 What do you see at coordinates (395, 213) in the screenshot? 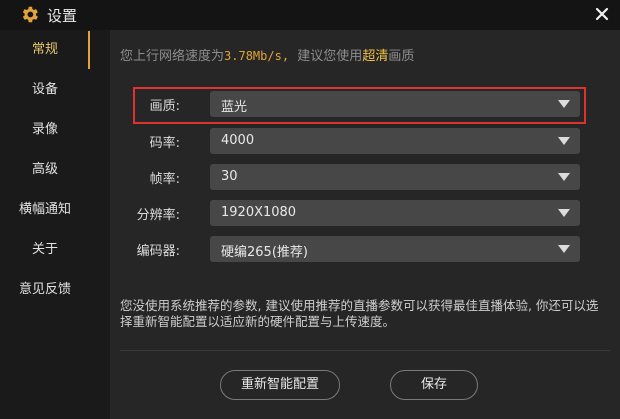
I see `resolution-select: 1920X1080` at bounding box center [395, 213].